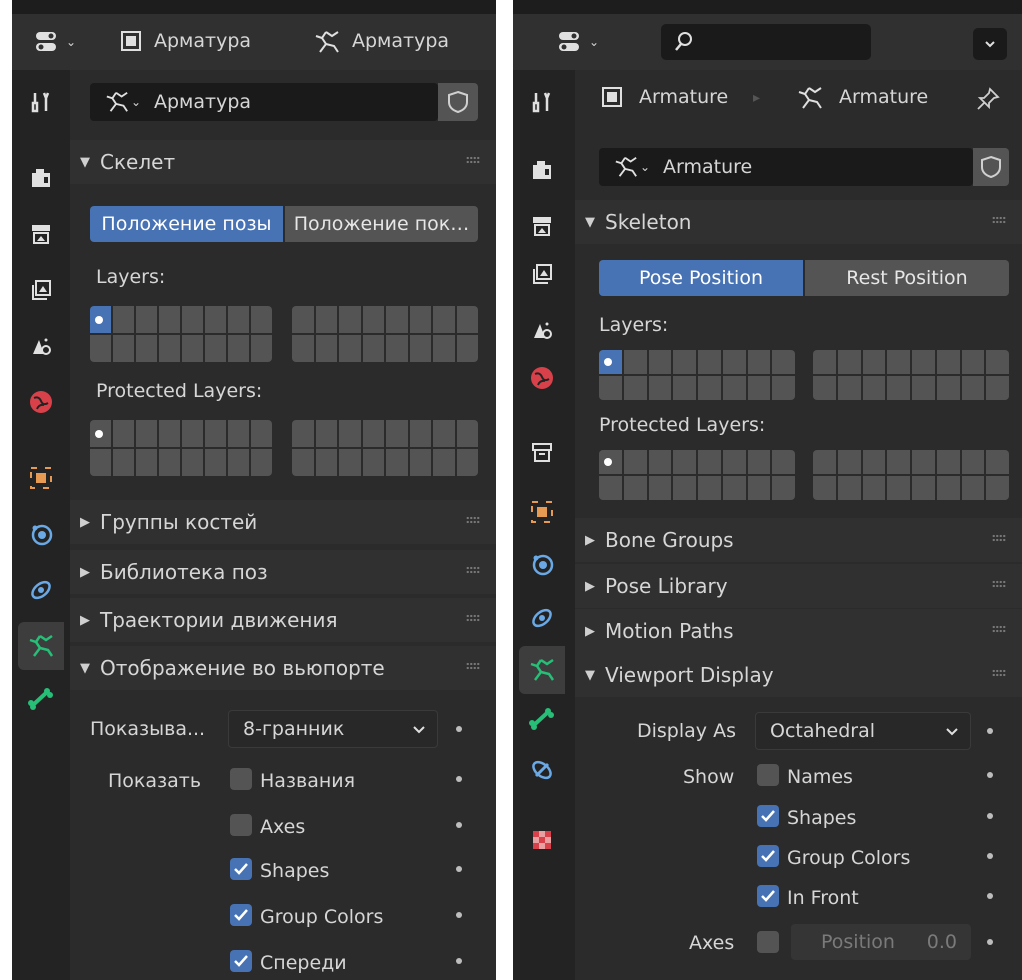  Describe the element at coordinates (542, 840) in the screenshot. I see `tab-texture` at that location.